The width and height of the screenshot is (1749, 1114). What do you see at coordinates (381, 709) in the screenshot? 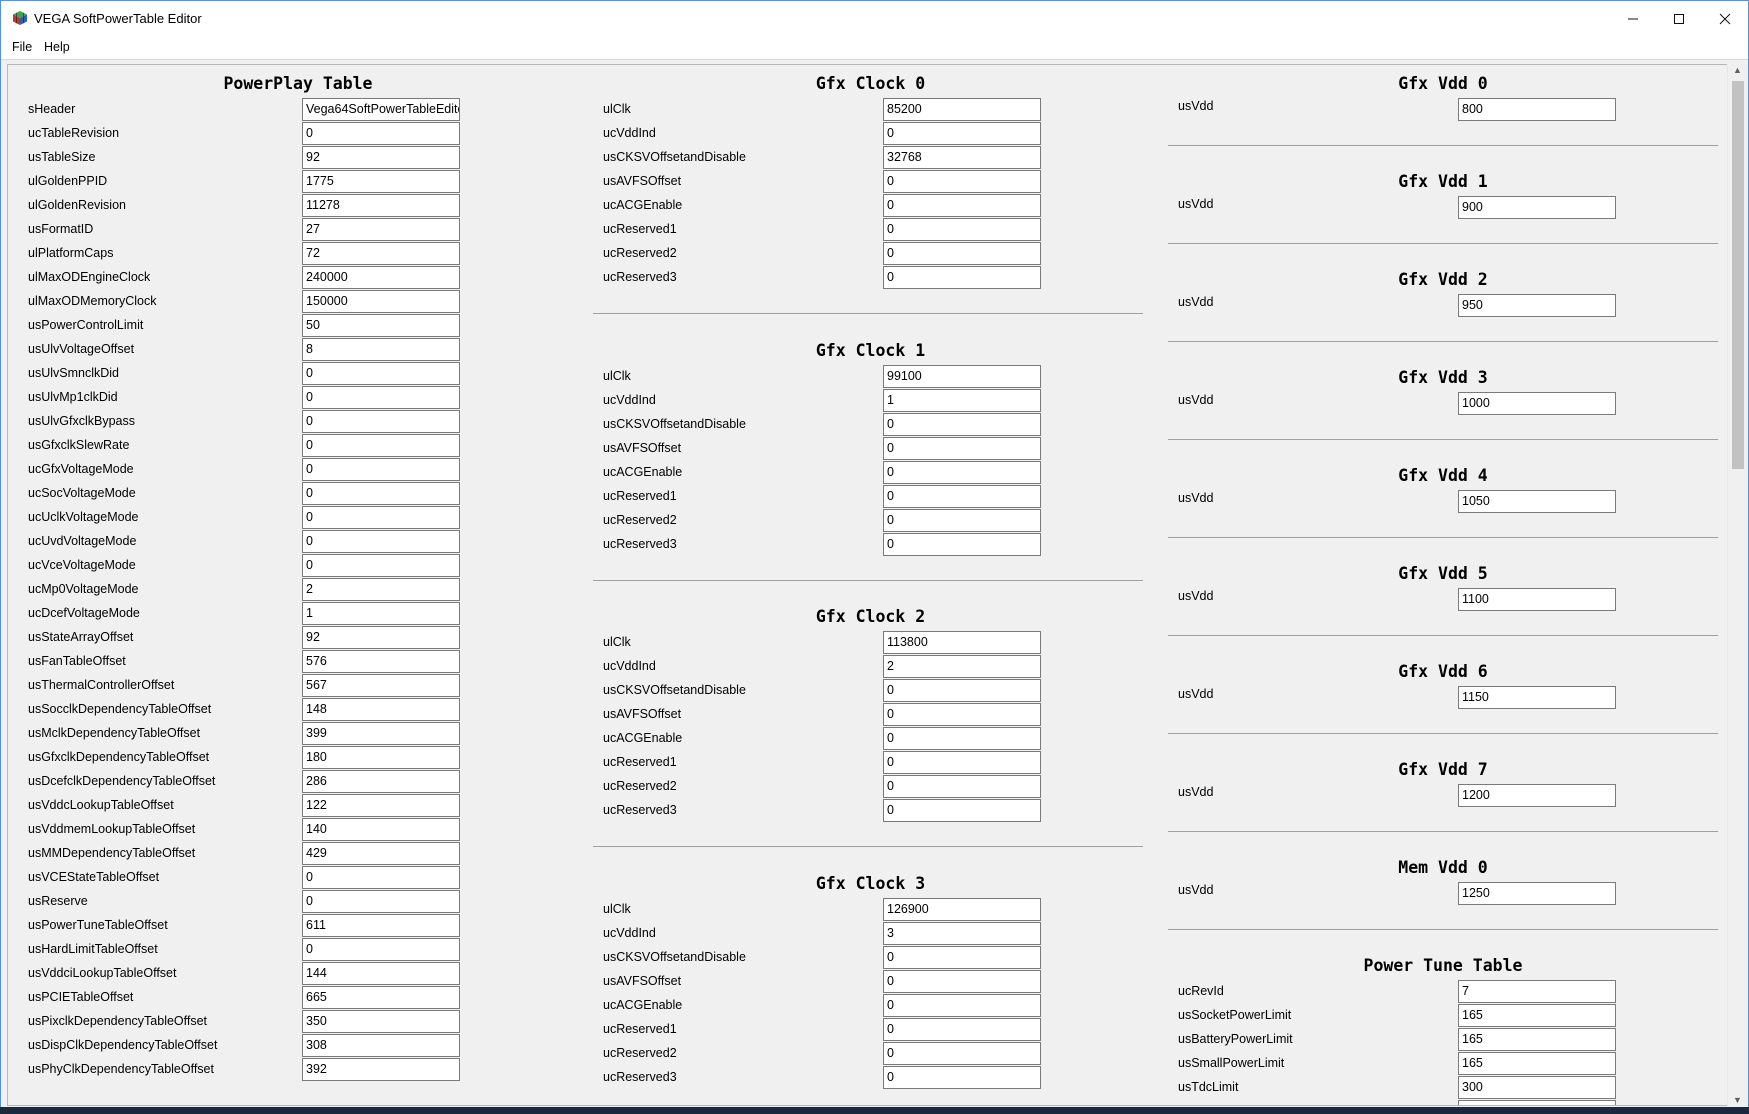
I see `field-input: 148` at bounding box center [381, 709].